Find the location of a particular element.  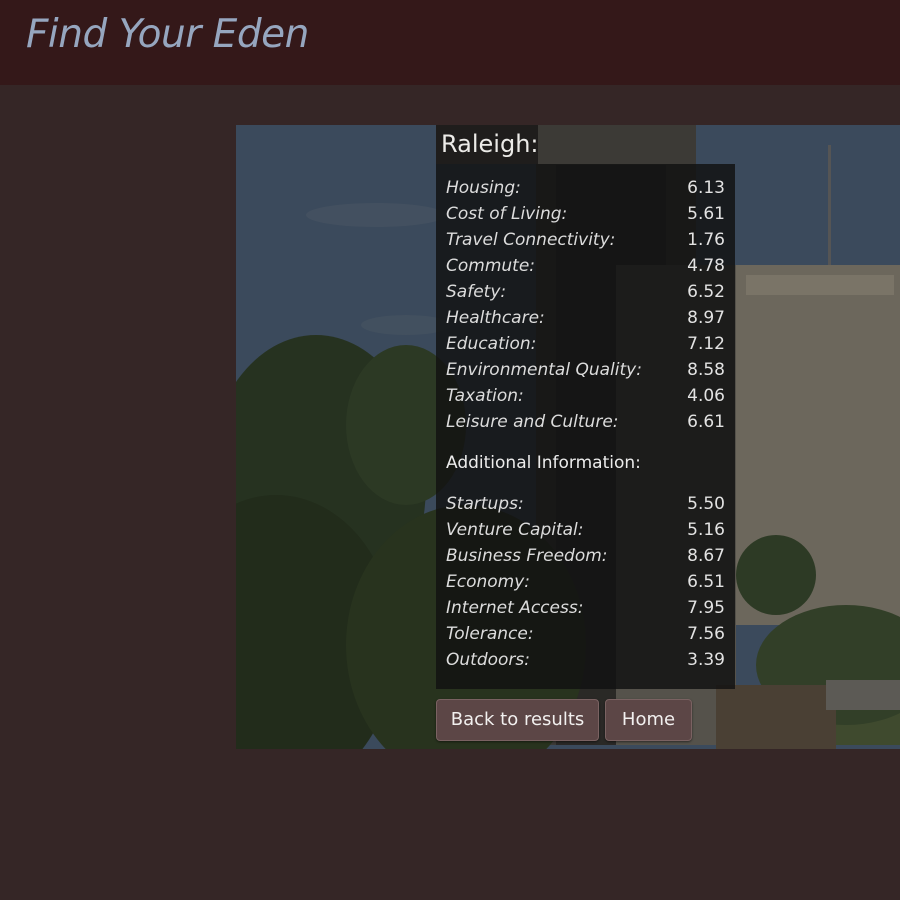

city-name: Raleigh: is located at coordinates (487, 144).